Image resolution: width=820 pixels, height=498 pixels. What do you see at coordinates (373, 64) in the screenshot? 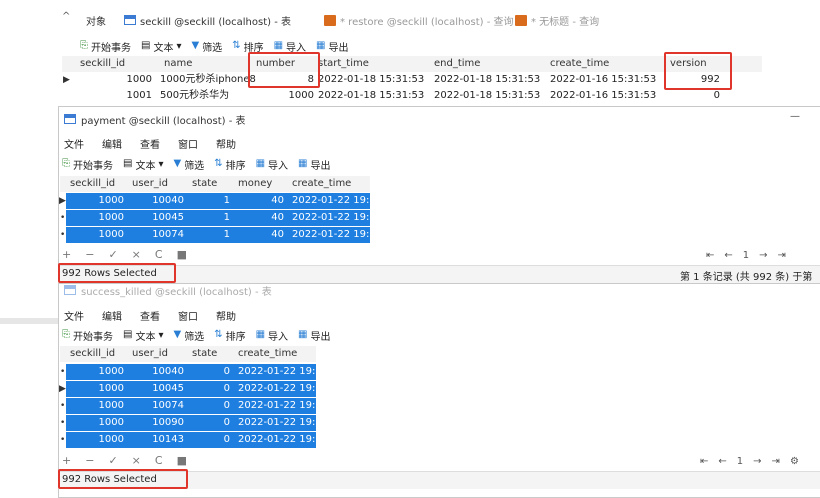
I see `col-header-start-time: start_time` at bounding box center [373, 64].